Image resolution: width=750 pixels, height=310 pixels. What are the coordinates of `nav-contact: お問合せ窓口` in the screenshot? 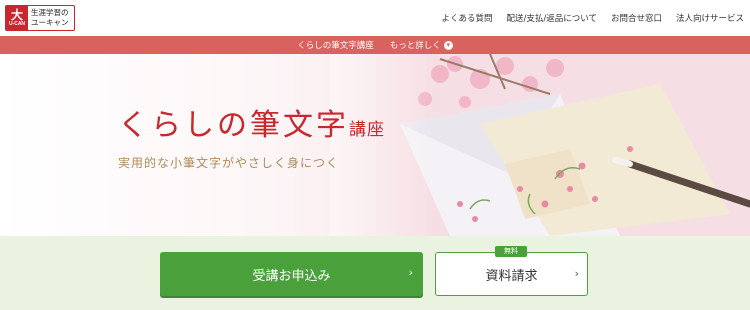 It's located at (636, 18).